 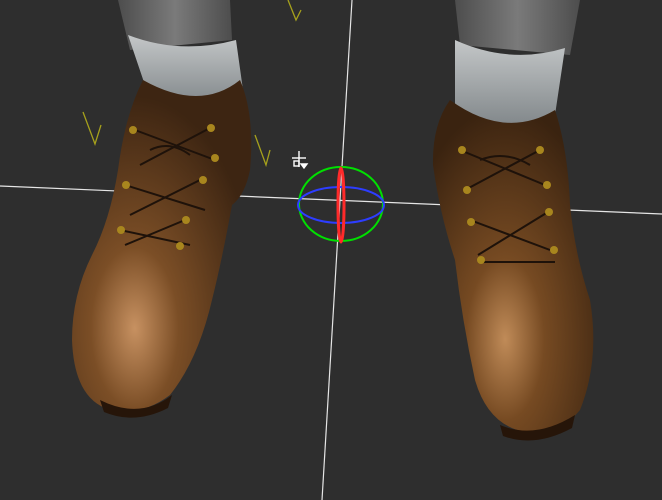 What do you see at coordinates (517, 27) in the screenshot?
I see `right-leg` at bounding box center [517, 27].